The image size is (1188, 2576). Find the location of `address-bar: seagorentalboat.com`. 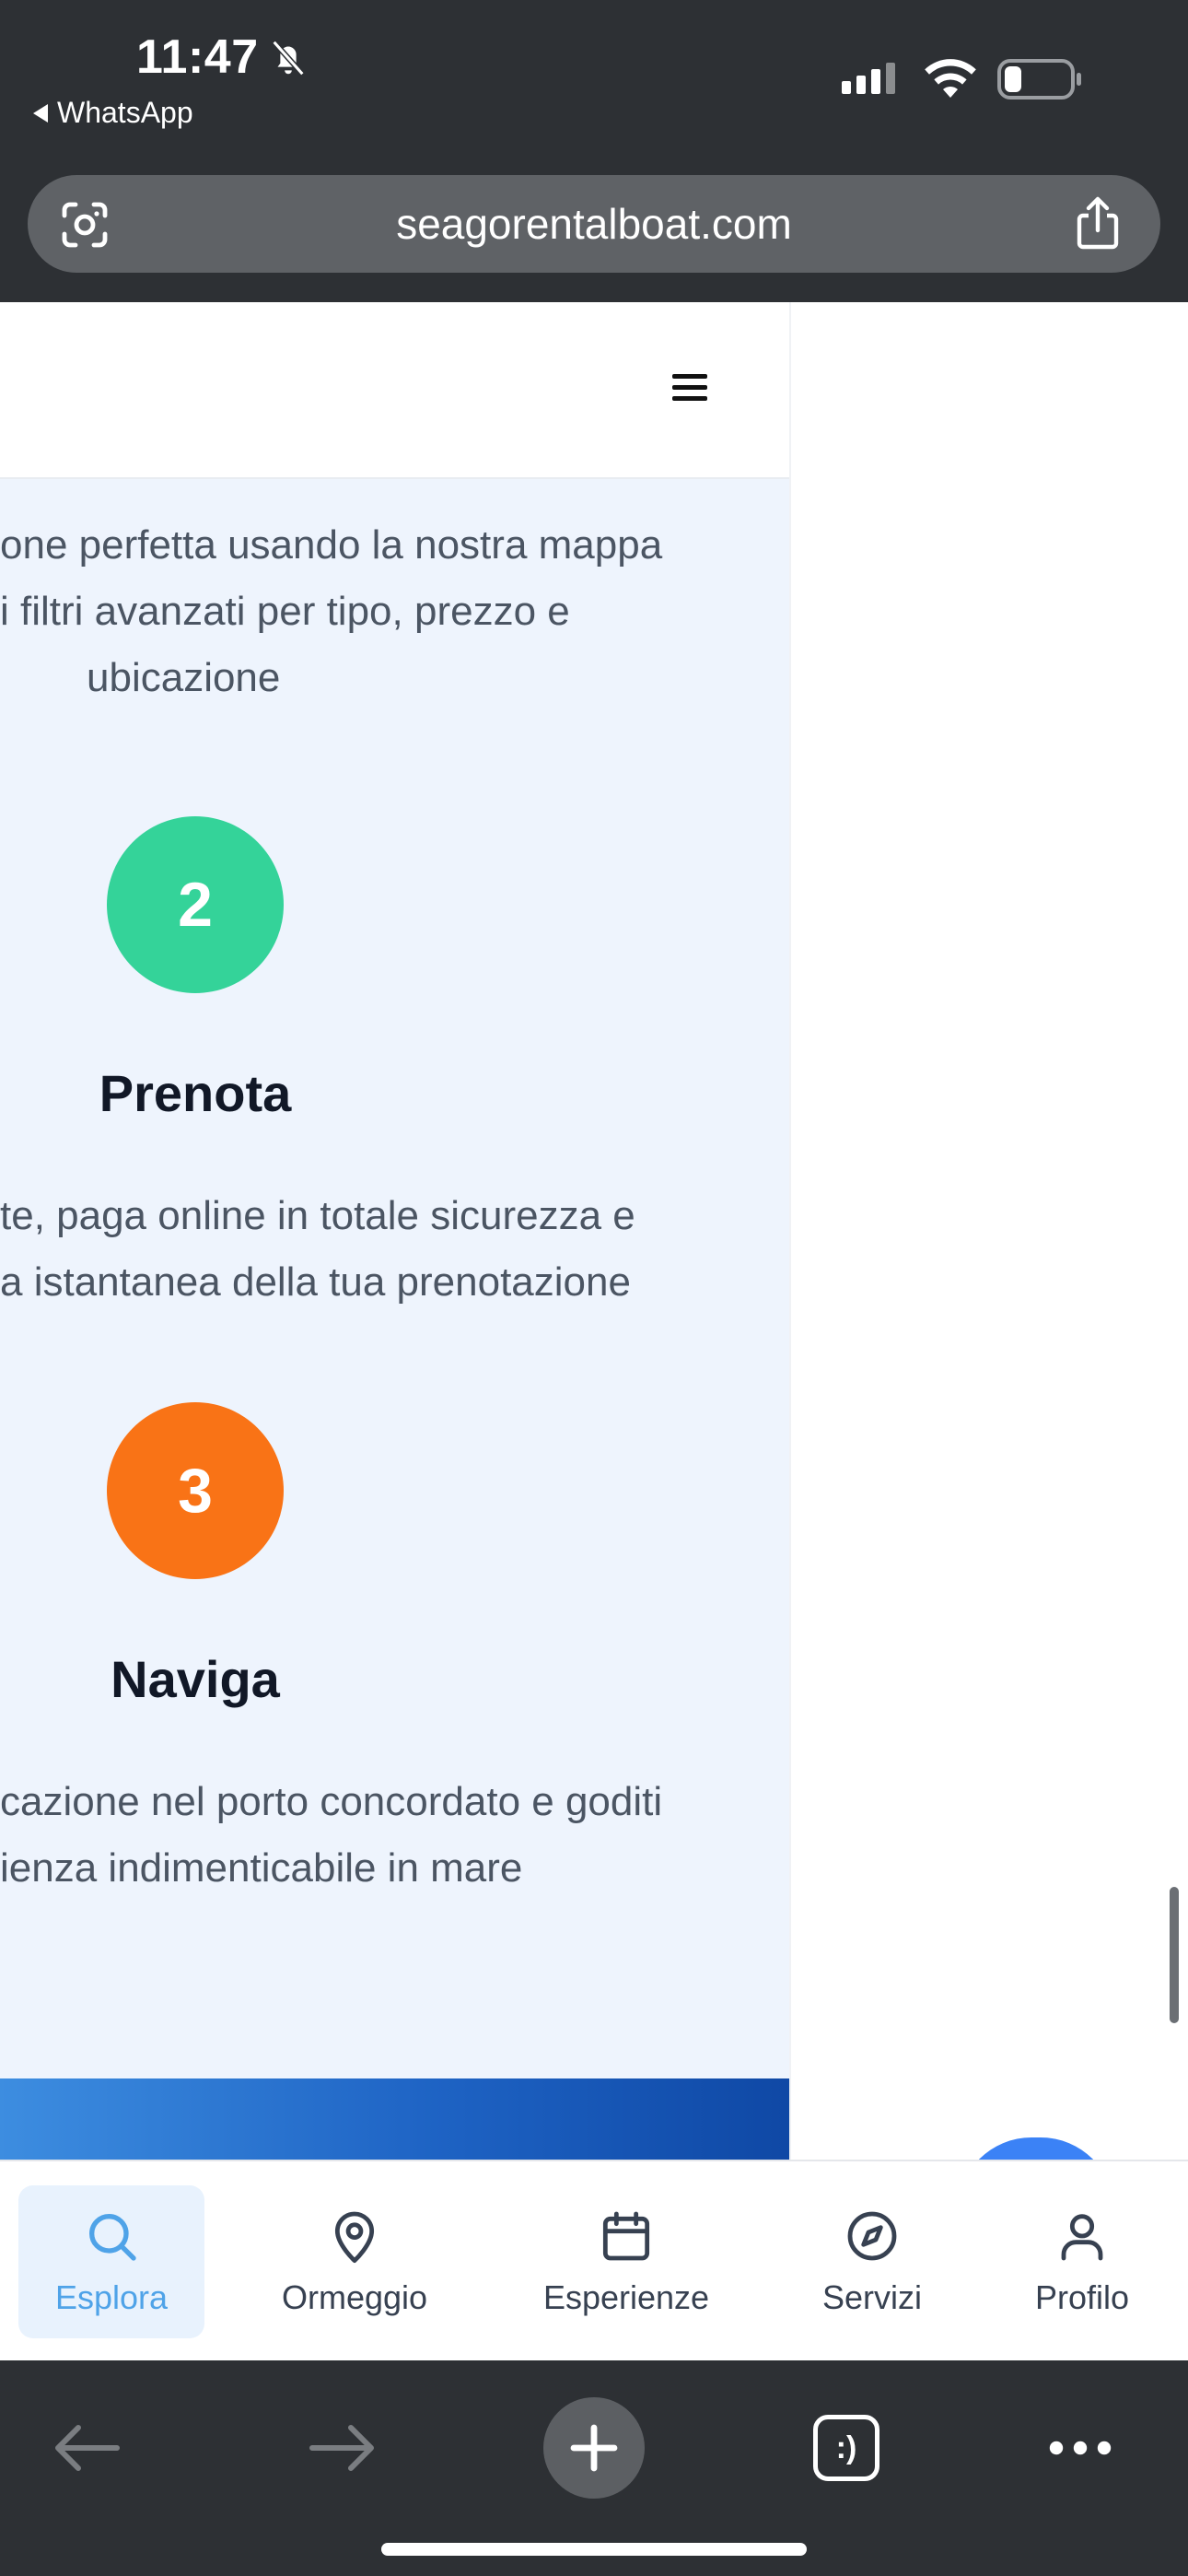

address-bar: seagorentalboat.com is located at coordinates (594, 224).